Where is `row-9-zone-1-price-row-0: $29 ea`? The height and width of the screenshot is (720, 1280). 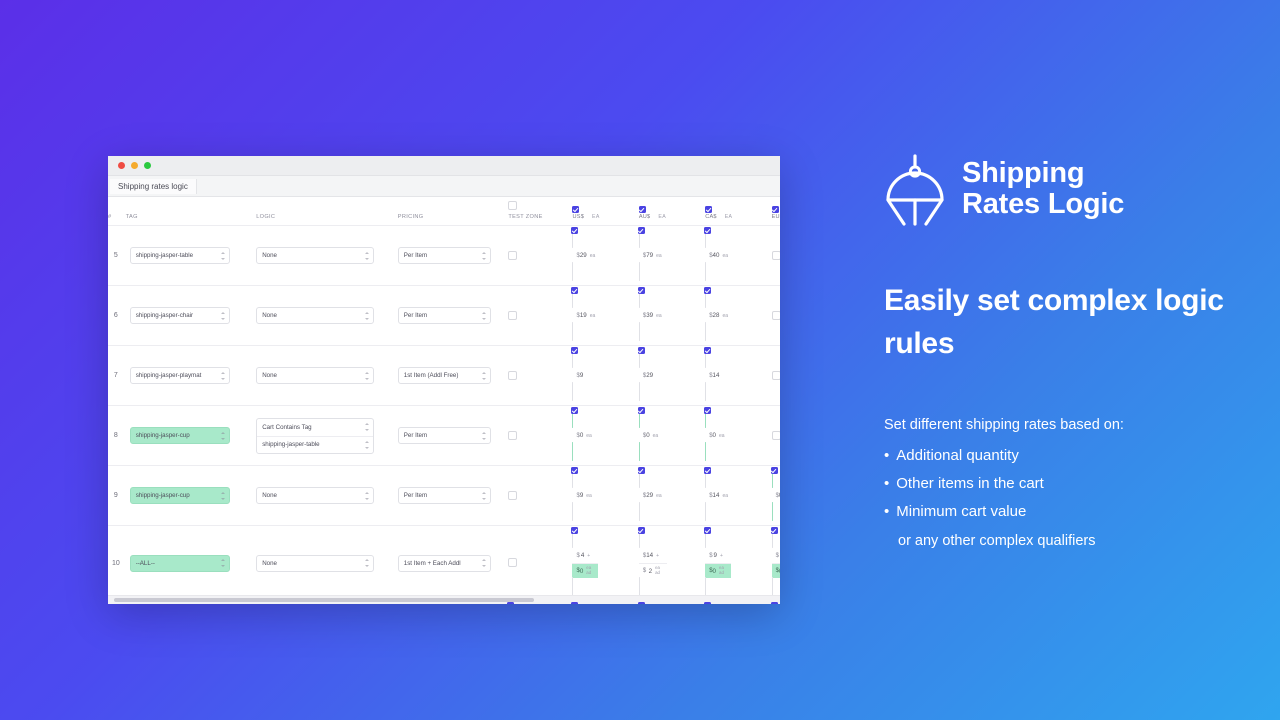 row-9-zone-1-price-row-0: $29 ea is located at coordinates (653, 495).